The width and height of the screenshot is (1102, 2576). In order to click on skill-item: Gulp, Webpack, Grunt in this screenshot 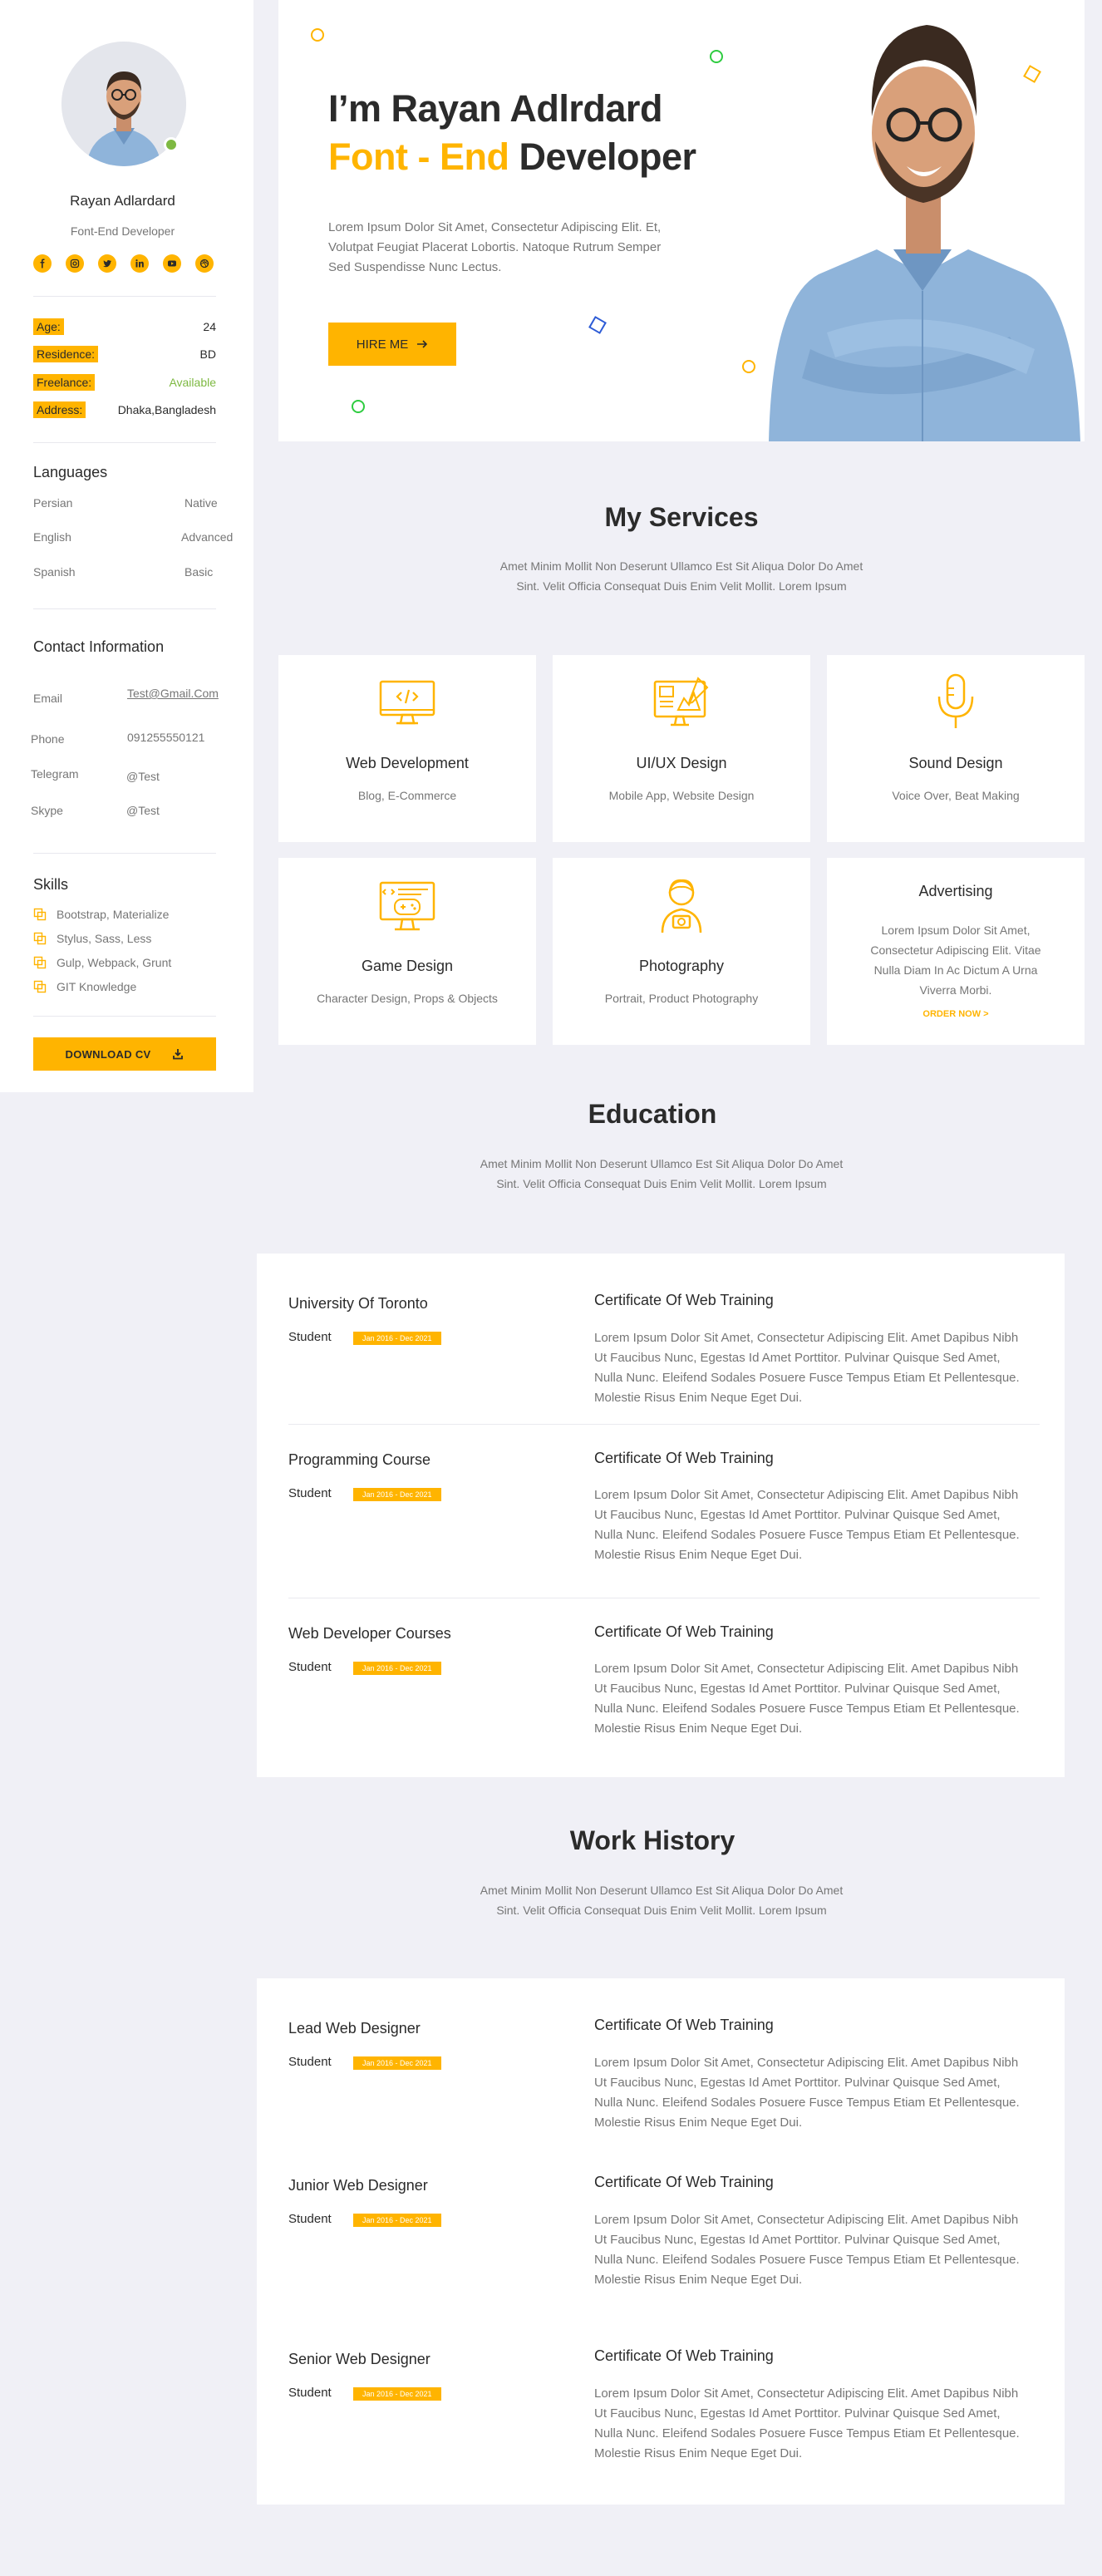, I will do `click(102, 962)`.